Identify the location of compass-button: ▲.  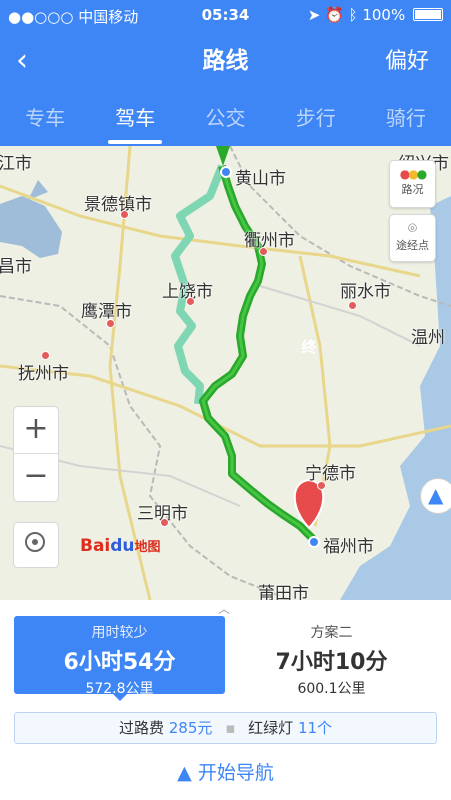
(435, 496).